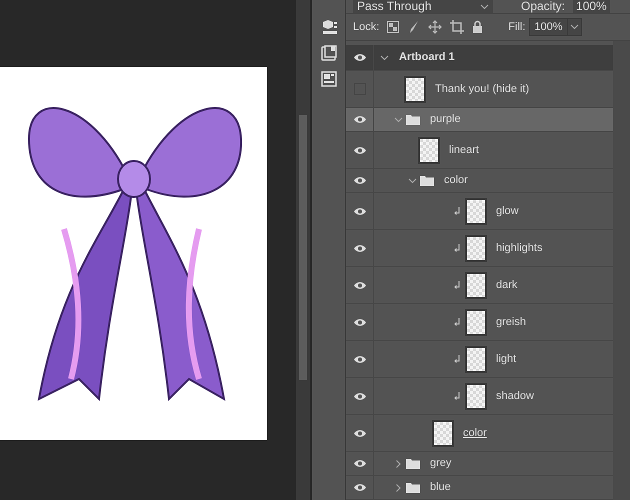  What do you see at coordinates (393, 27) in the screenshot?
I see `lock-transparency-icon` at bounding box center [393, 27].